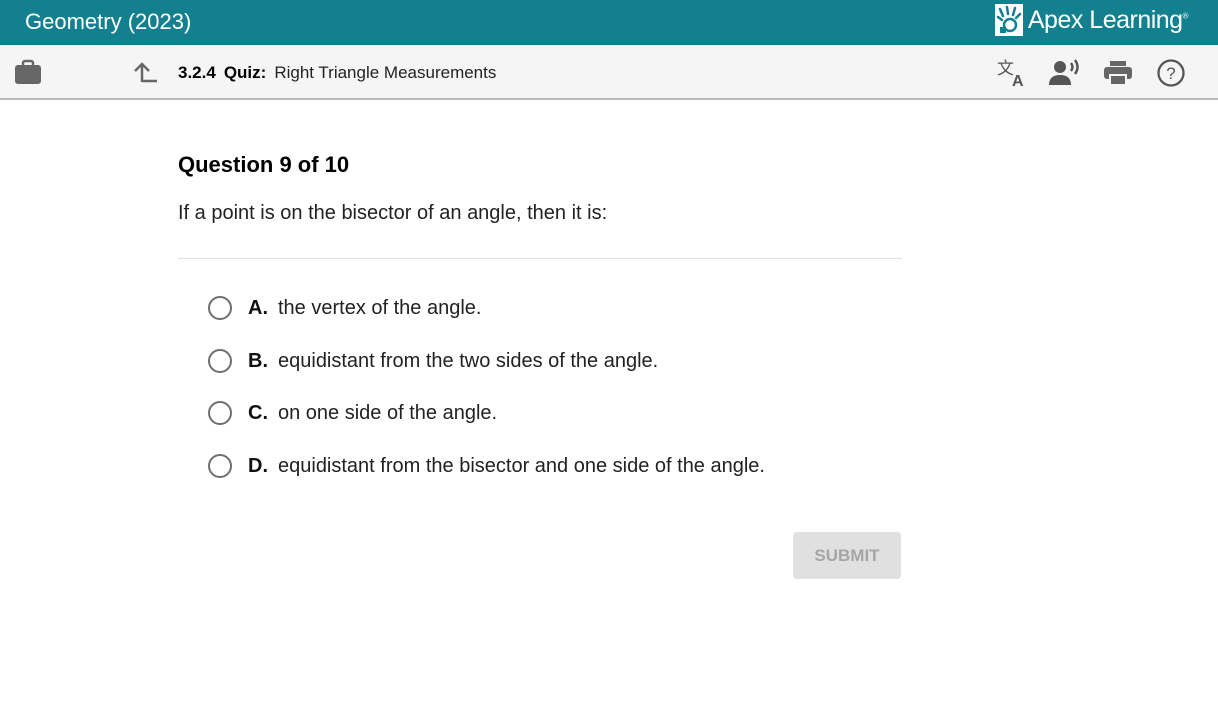 This screenshot has width=1218, height=717. What do you see at coordinates (540, 258) in the screenshot?
I see `divider` at bounding box center [540, 258].